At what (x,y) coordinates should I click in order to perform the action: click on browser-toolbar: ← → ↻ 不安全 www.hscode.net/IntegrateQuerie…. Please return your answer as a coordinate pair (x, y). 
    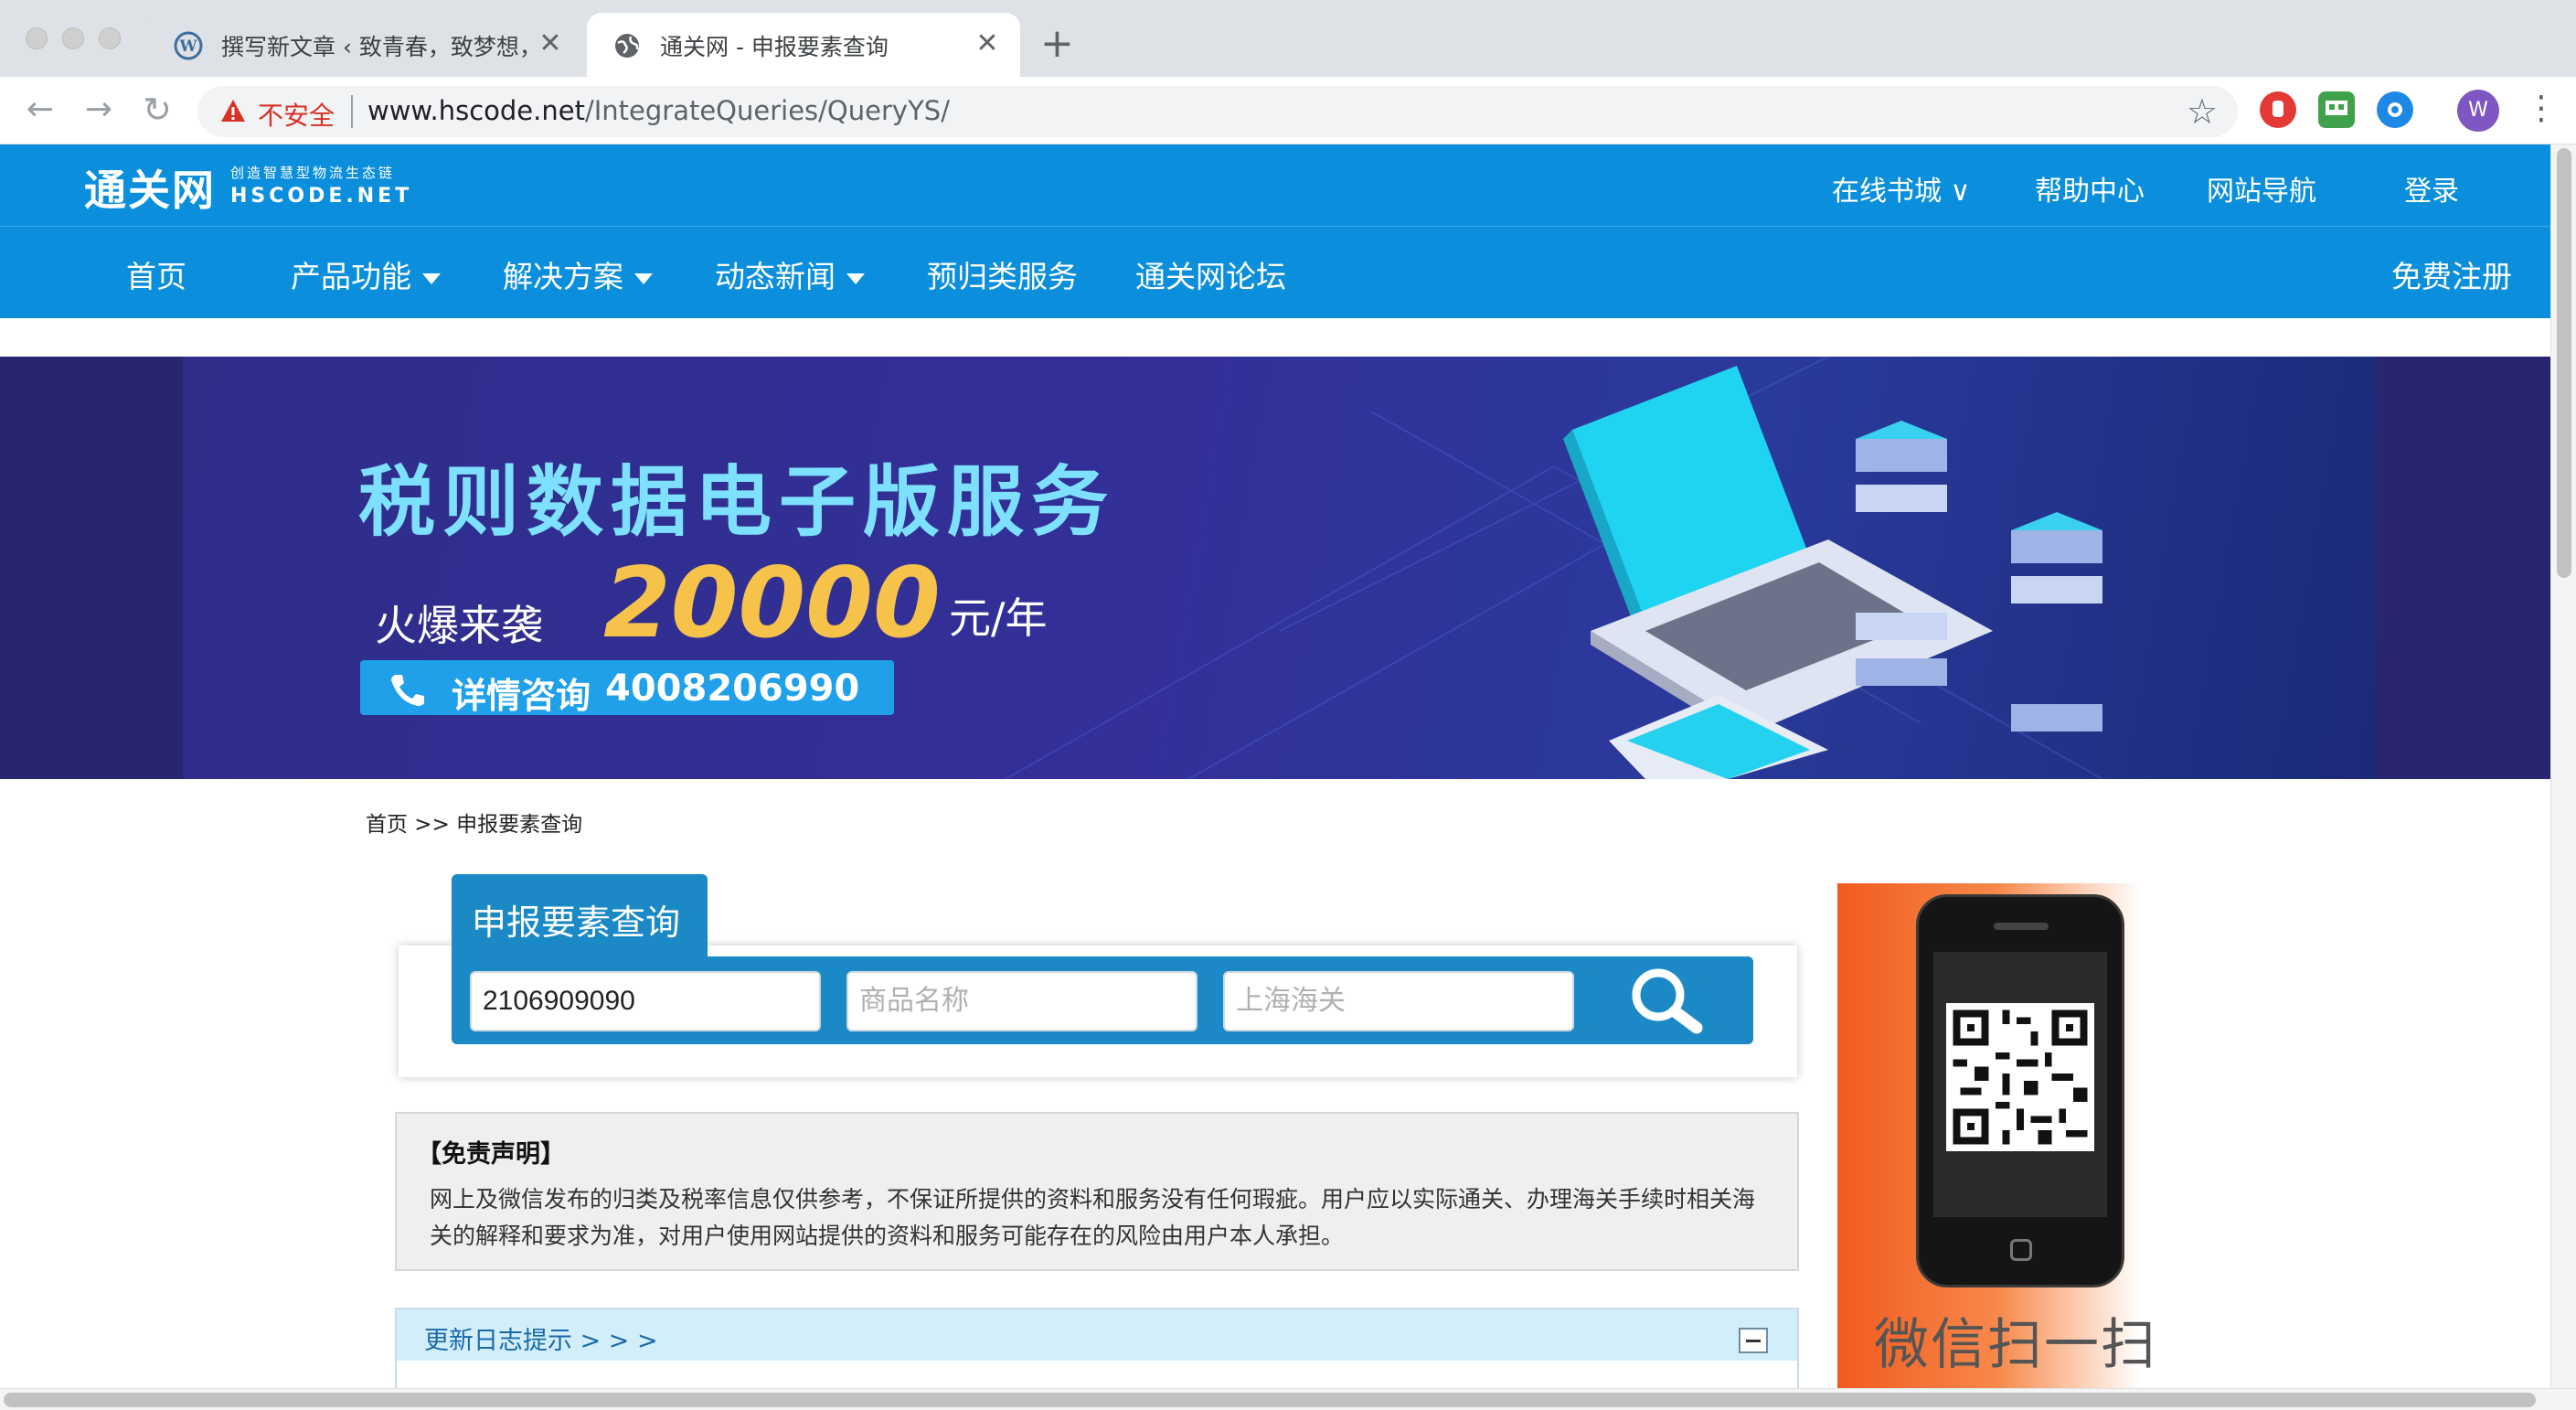
    Looking at the image, I should click on (1288, 110).